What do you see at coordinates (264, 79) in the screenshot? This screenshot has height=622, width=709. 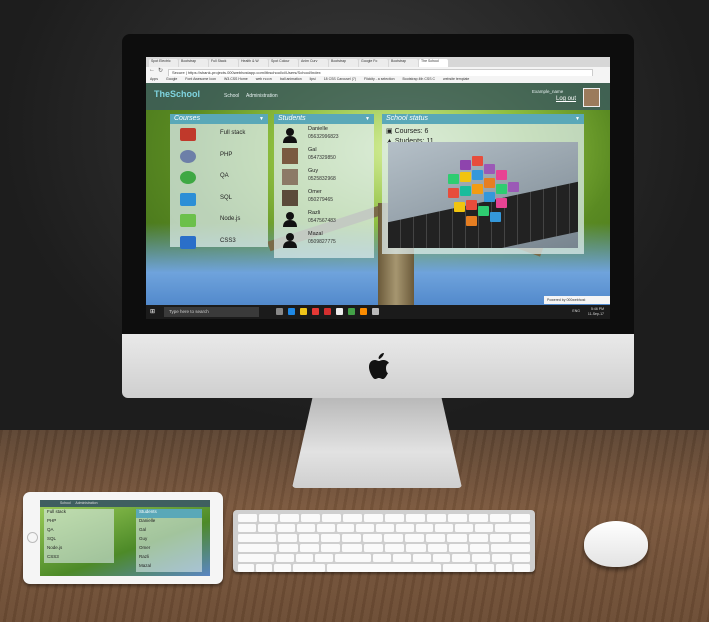 I see `bookmark-item: web תכנות` at bounding box center [264, 79].